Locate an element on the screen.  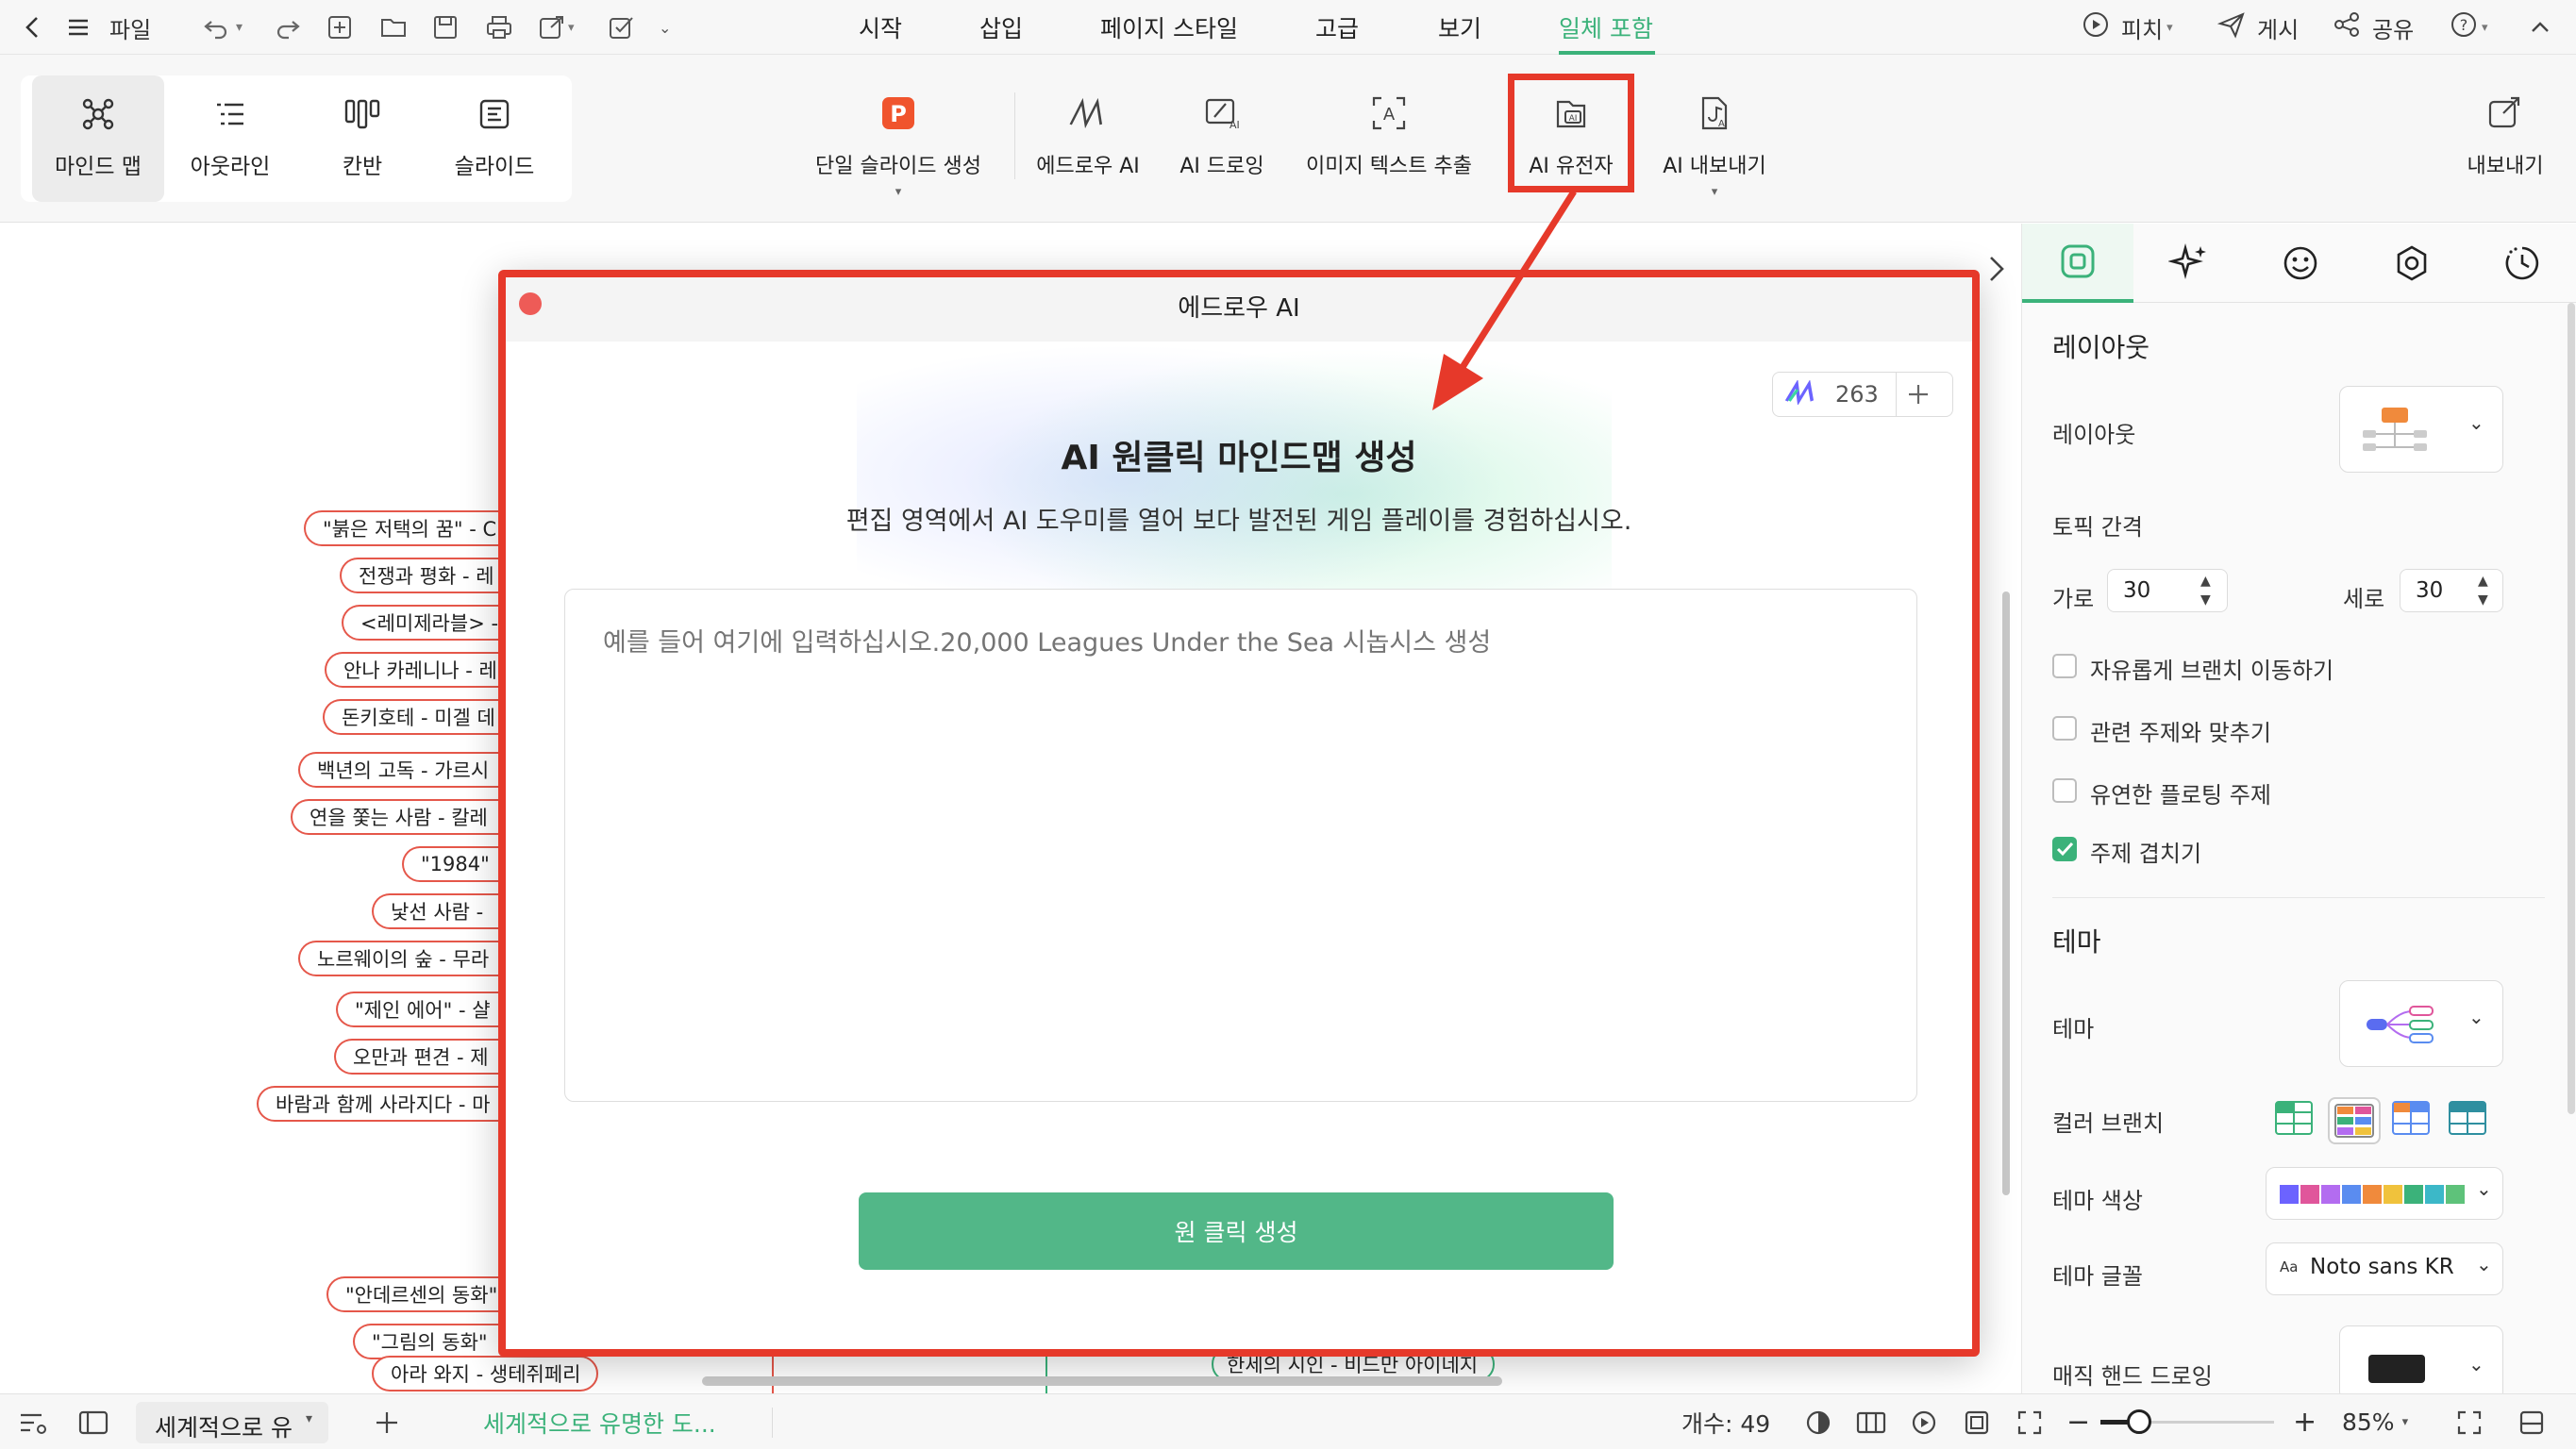
pitch-button: 피치 ▾ is located at coordinates (2127, 28).